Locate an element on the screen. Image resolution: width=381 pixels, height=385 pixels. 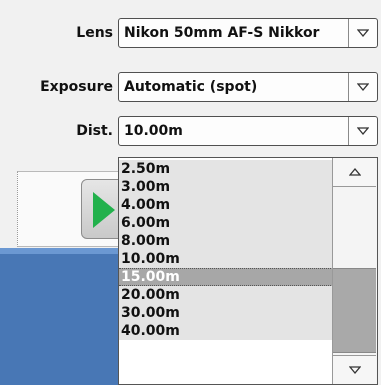
triangle-up-icon is located at coordinates (354, 172).